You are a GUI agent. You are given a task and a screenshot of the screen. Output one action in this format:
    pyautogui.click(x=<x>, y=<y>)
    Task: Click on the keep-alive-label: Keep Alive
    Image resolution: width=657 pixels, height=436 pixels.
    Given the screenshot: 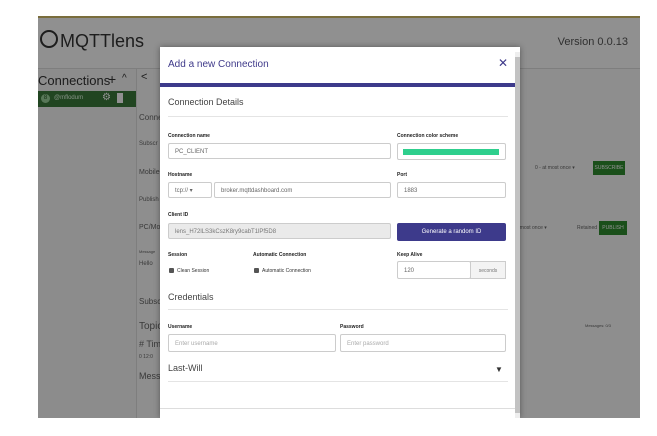 What is the action you would take?
    pyautogui.click(x=410, y=255)
    